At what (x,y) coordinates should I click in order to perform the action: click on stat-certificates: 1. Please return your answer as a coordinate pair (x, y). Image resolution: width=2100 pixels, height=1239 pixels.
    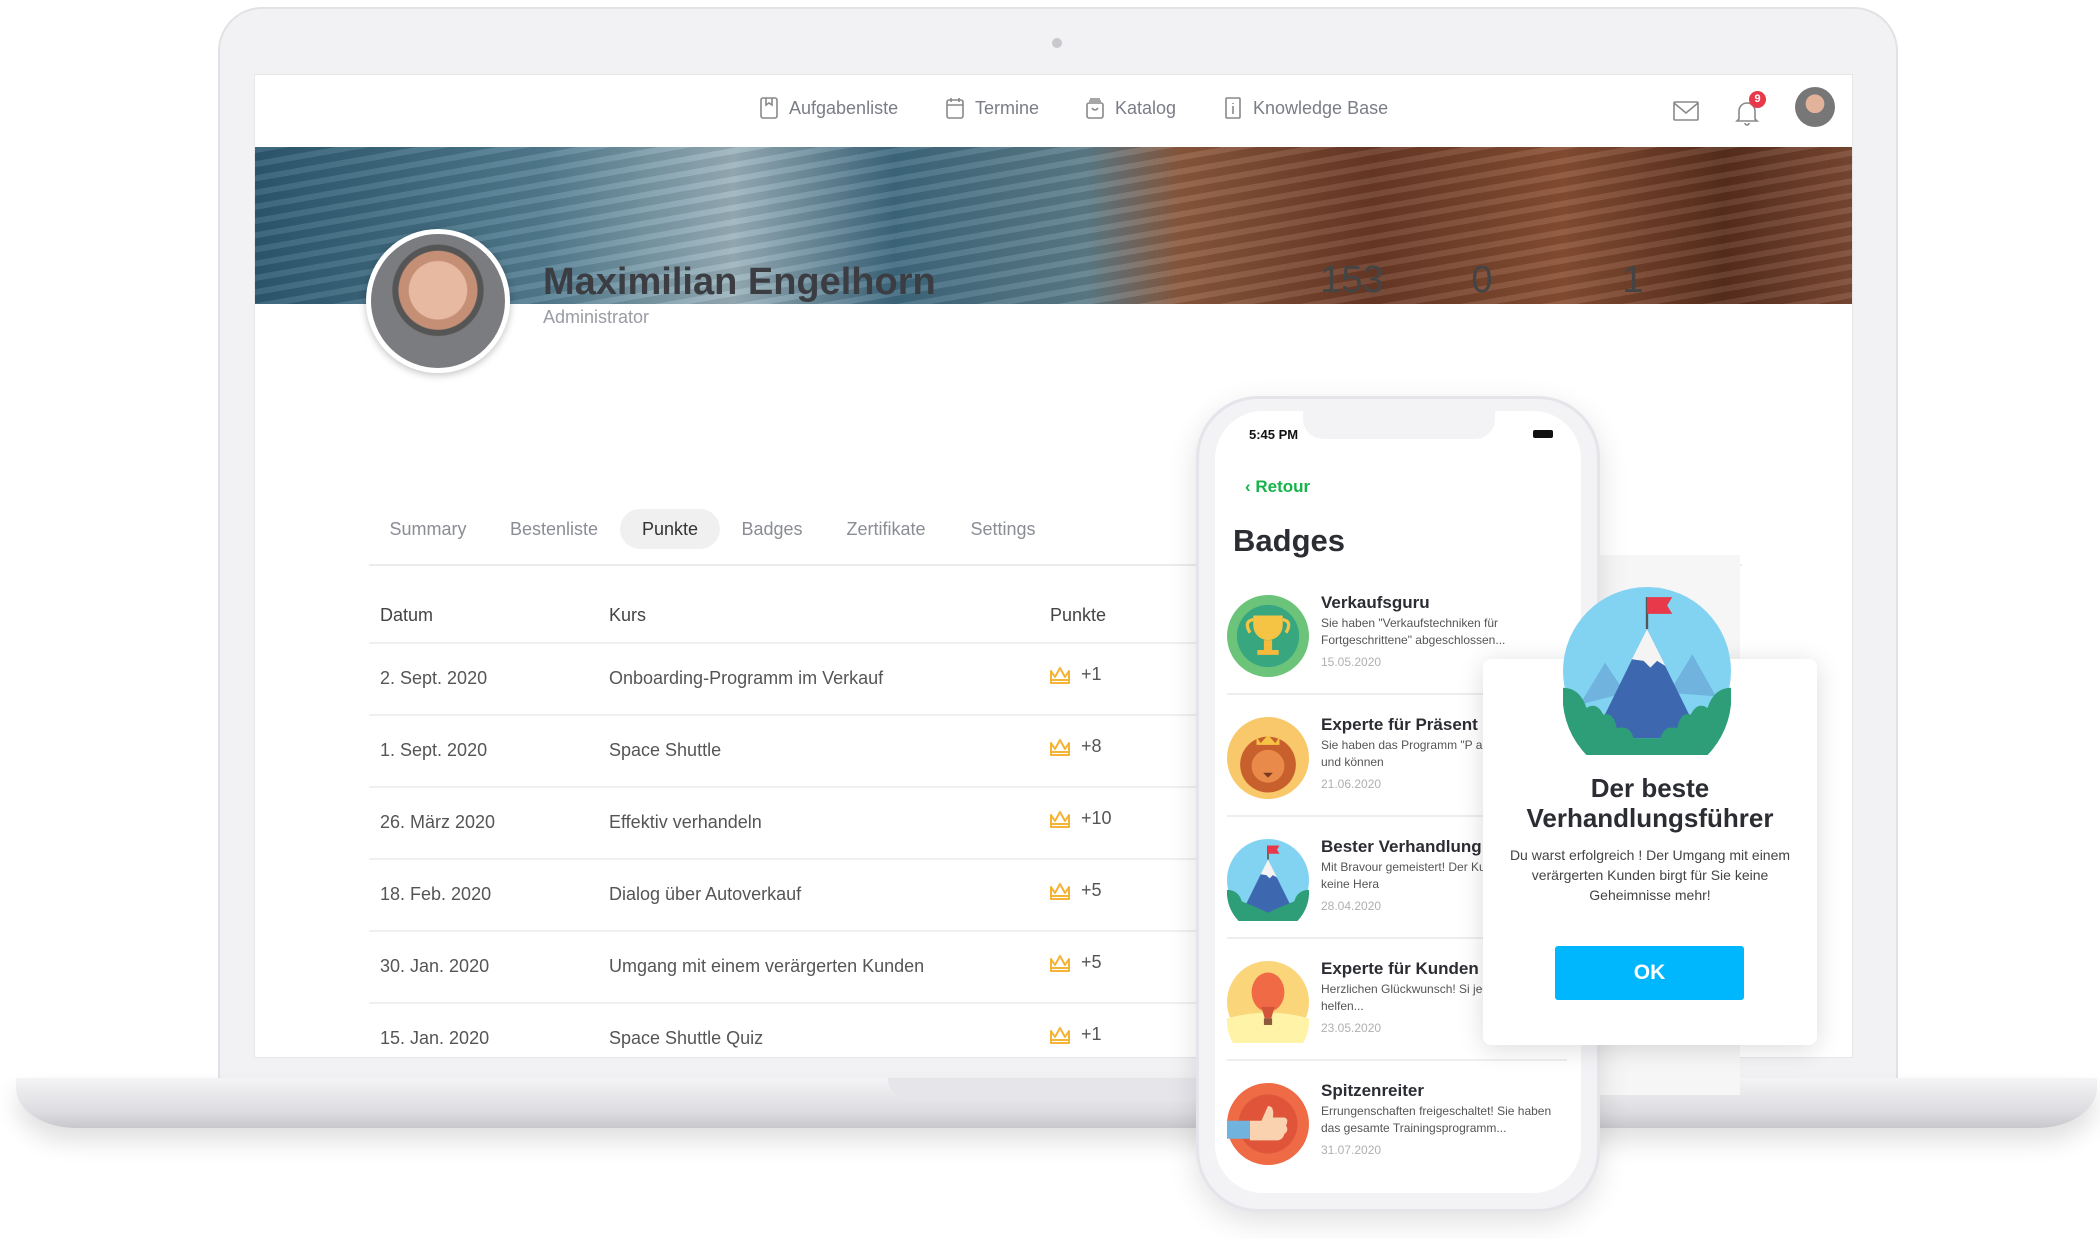
    Looking at the image, I should click on (1633, 280).